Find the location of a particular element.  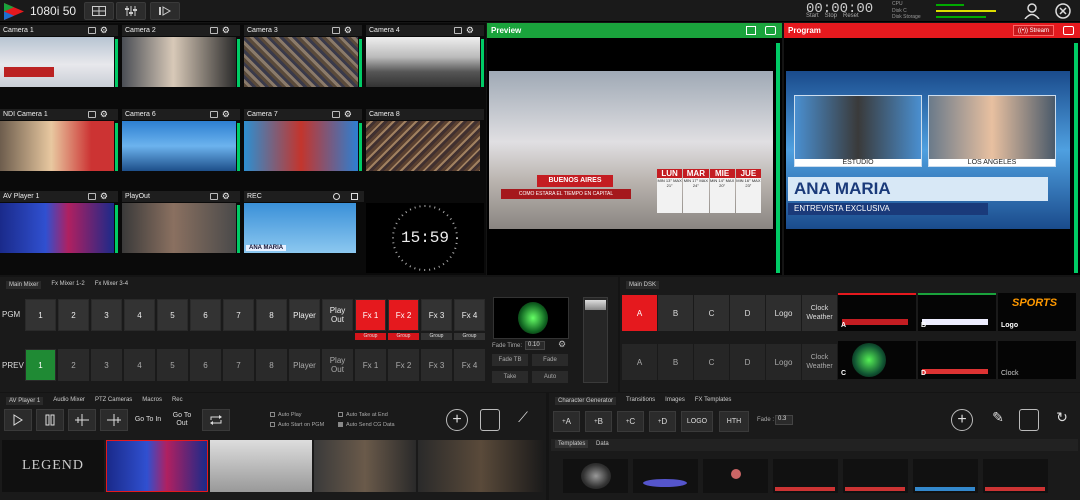

tab-data: Data is located at coordinates (602, 444).